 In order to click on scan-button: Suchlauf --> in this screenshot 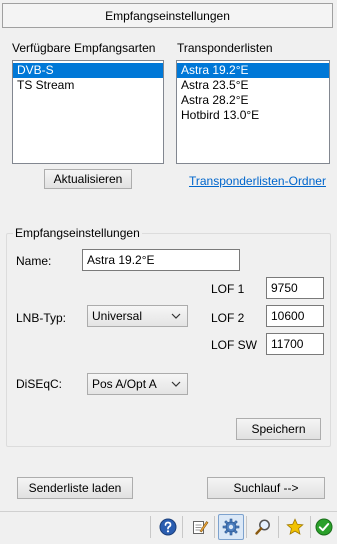, I will do `click(266, 488)`.